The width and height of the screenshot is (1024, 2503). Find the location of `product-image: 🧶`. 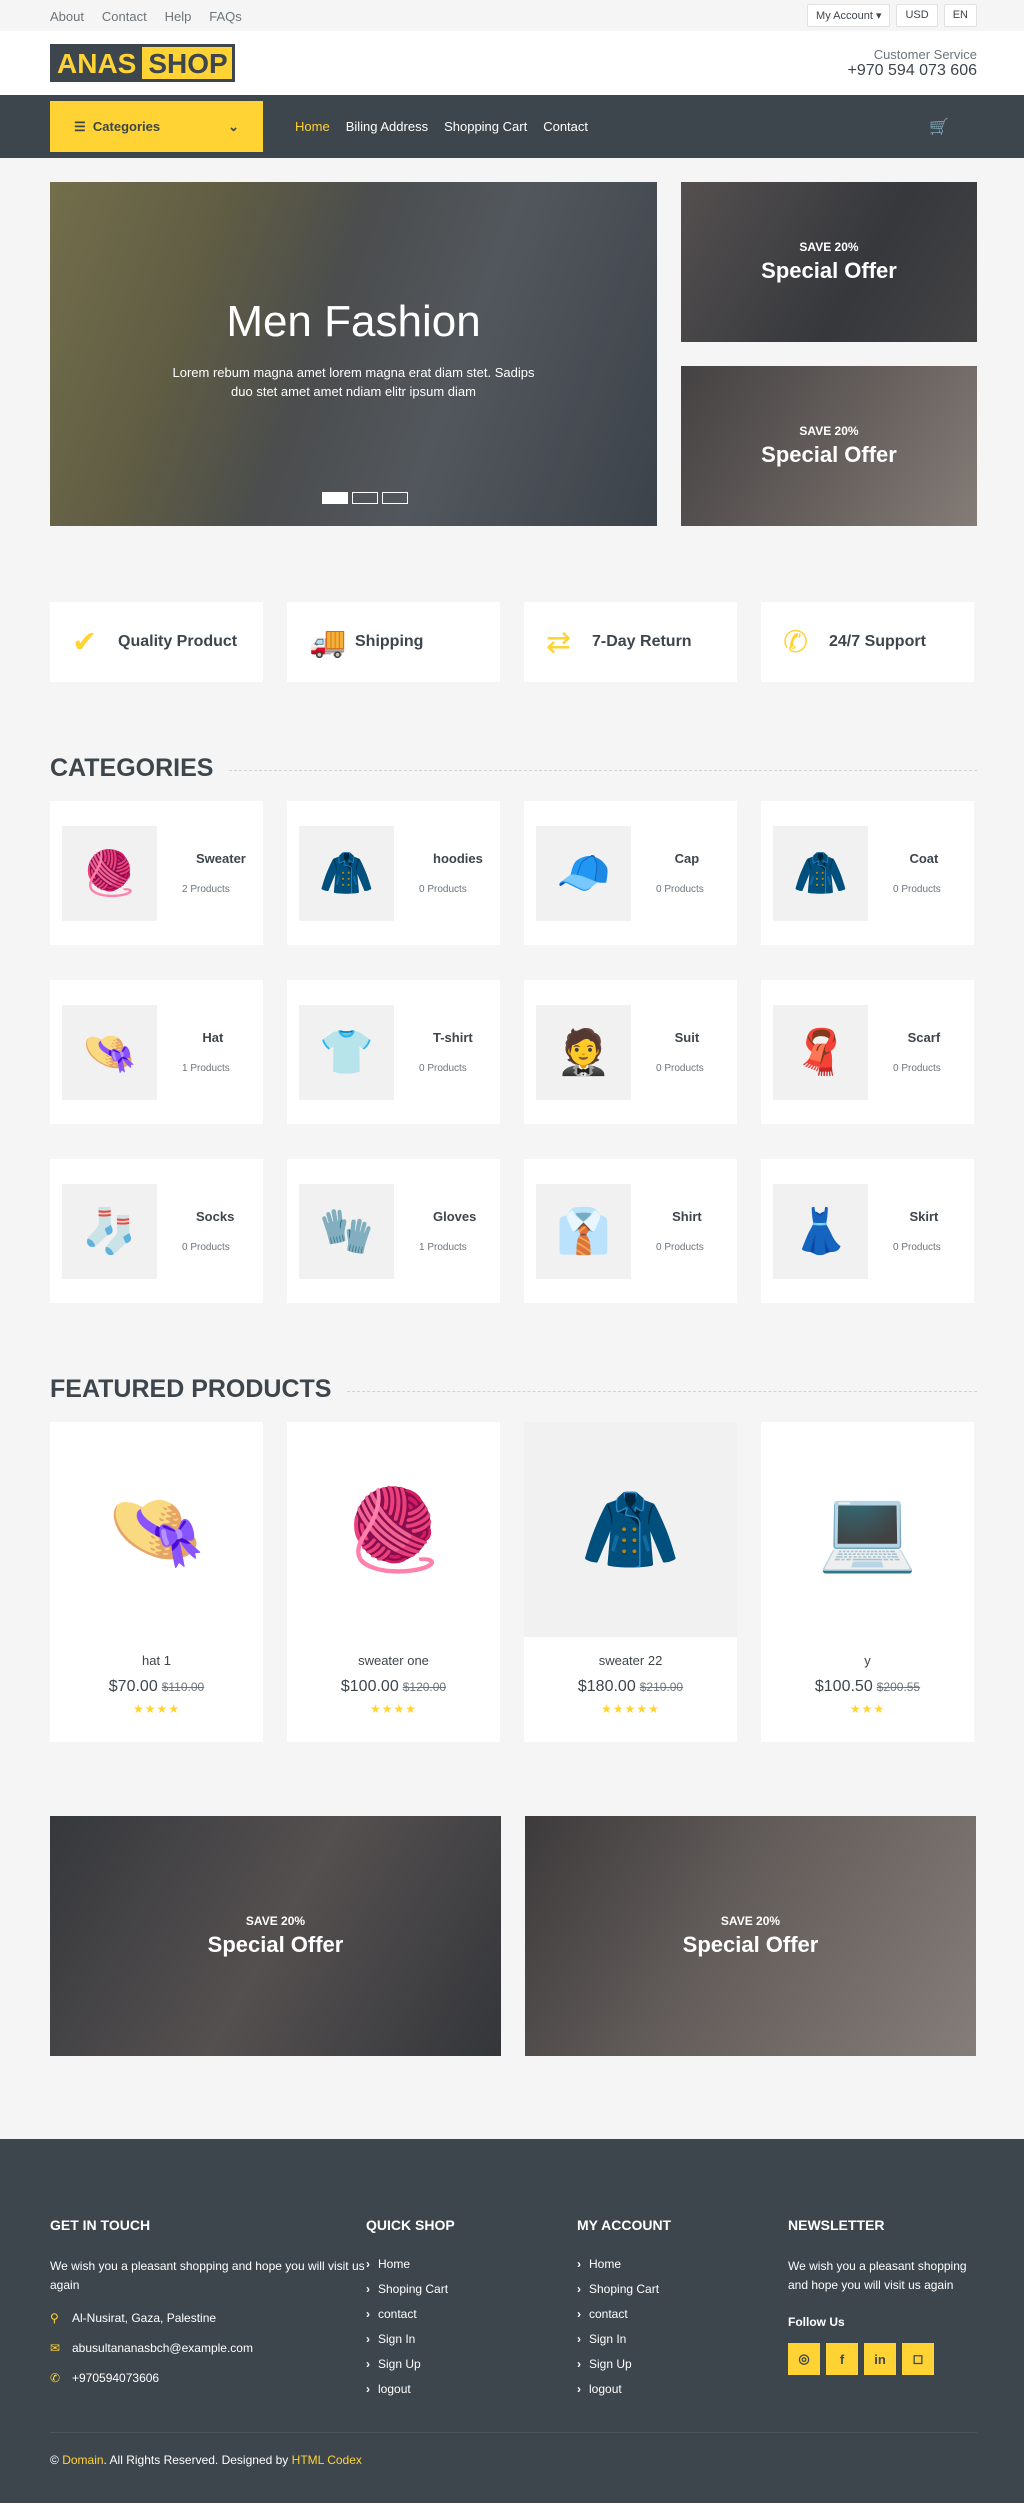

product-image: 🧶 is located at coordinates (393, 1529).